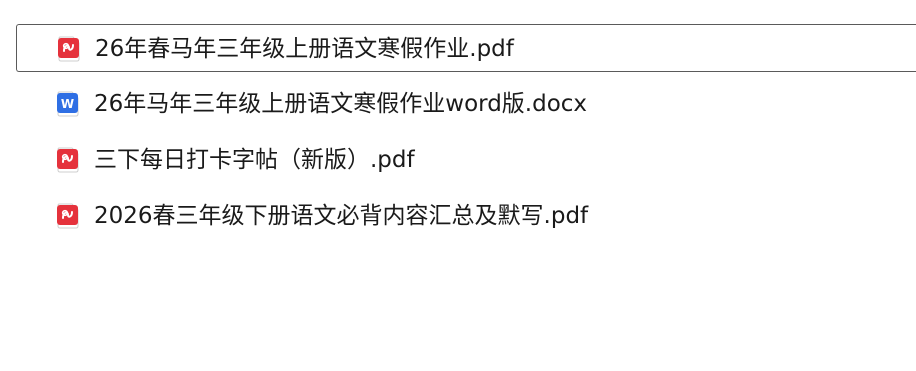 This screenshot has height=371, width=916. I want to click on word-icon-letter: W, so click(67, 104).